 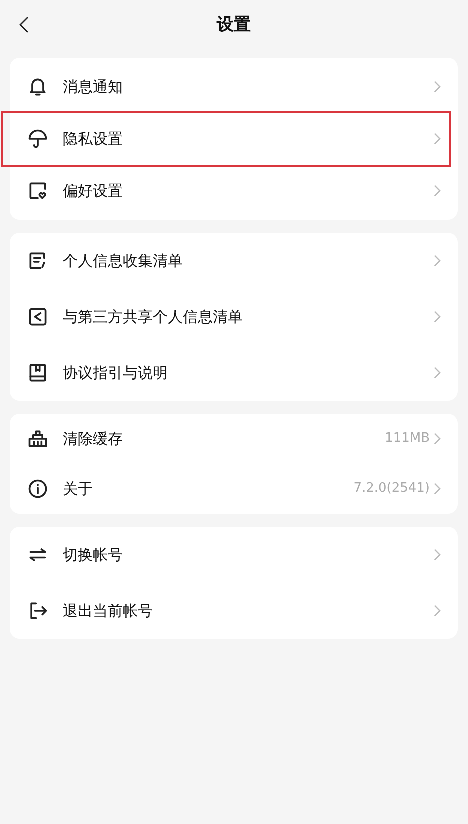 What do you see at coordinates (38, 191) in the screenshot?
I see `heart-square-icon` at bounding box center [38, 191].